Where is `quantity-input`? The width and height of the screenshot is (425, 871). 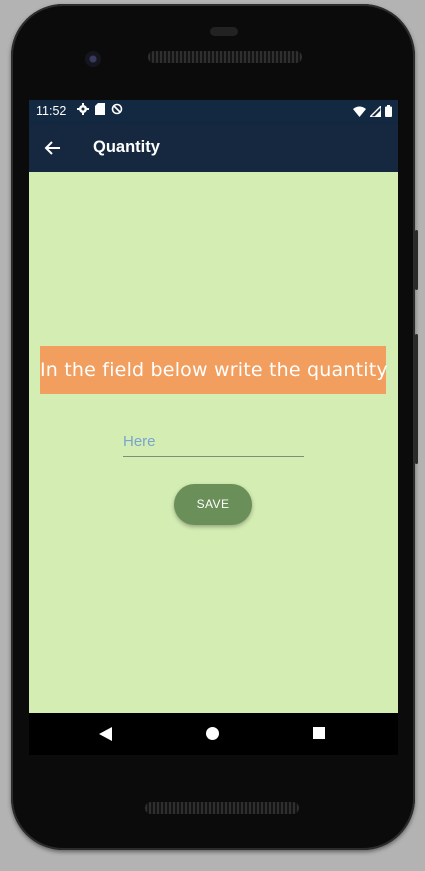
quantity-input is located at coordinates (213, 441).